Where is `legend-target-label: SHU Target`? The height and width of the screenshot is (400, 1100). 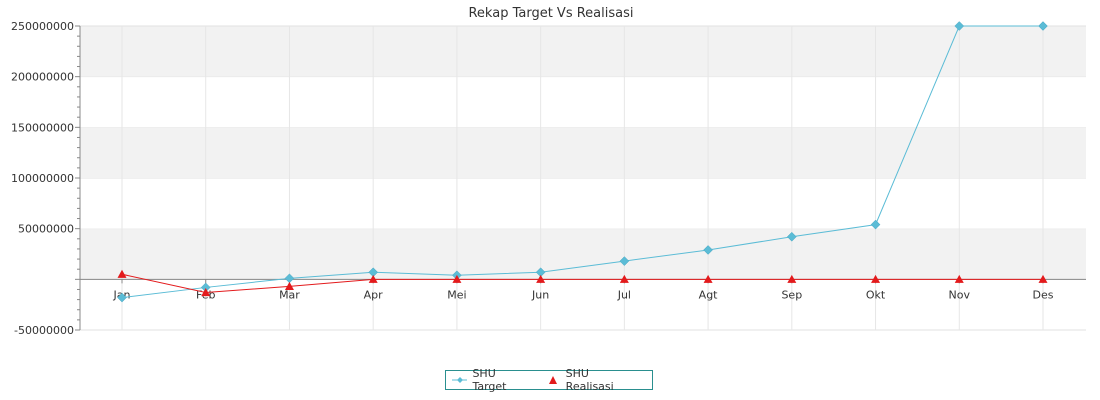
legend-target-label: SHU Target is located at coordinates (489, 380).